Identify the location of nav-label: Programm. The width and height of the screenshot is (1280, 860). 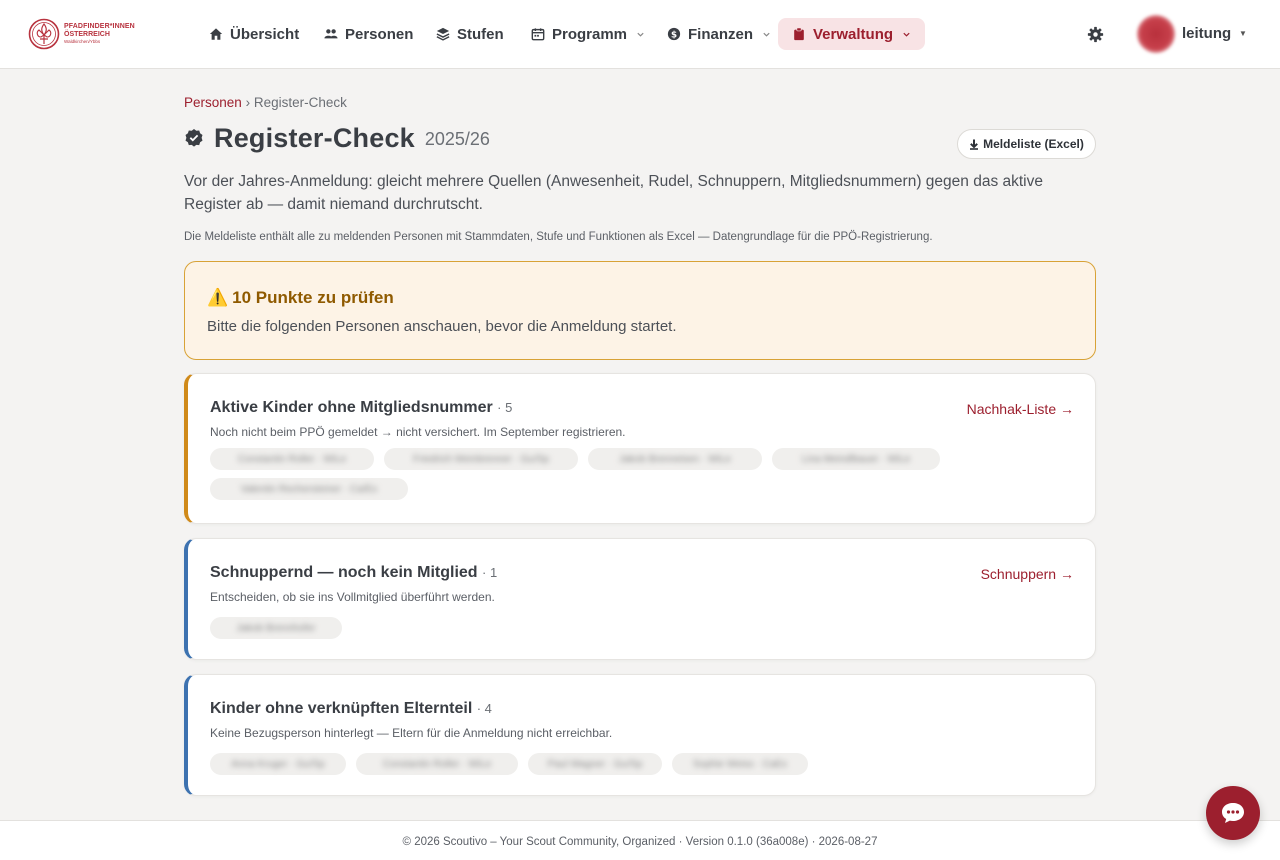
(590, 34).